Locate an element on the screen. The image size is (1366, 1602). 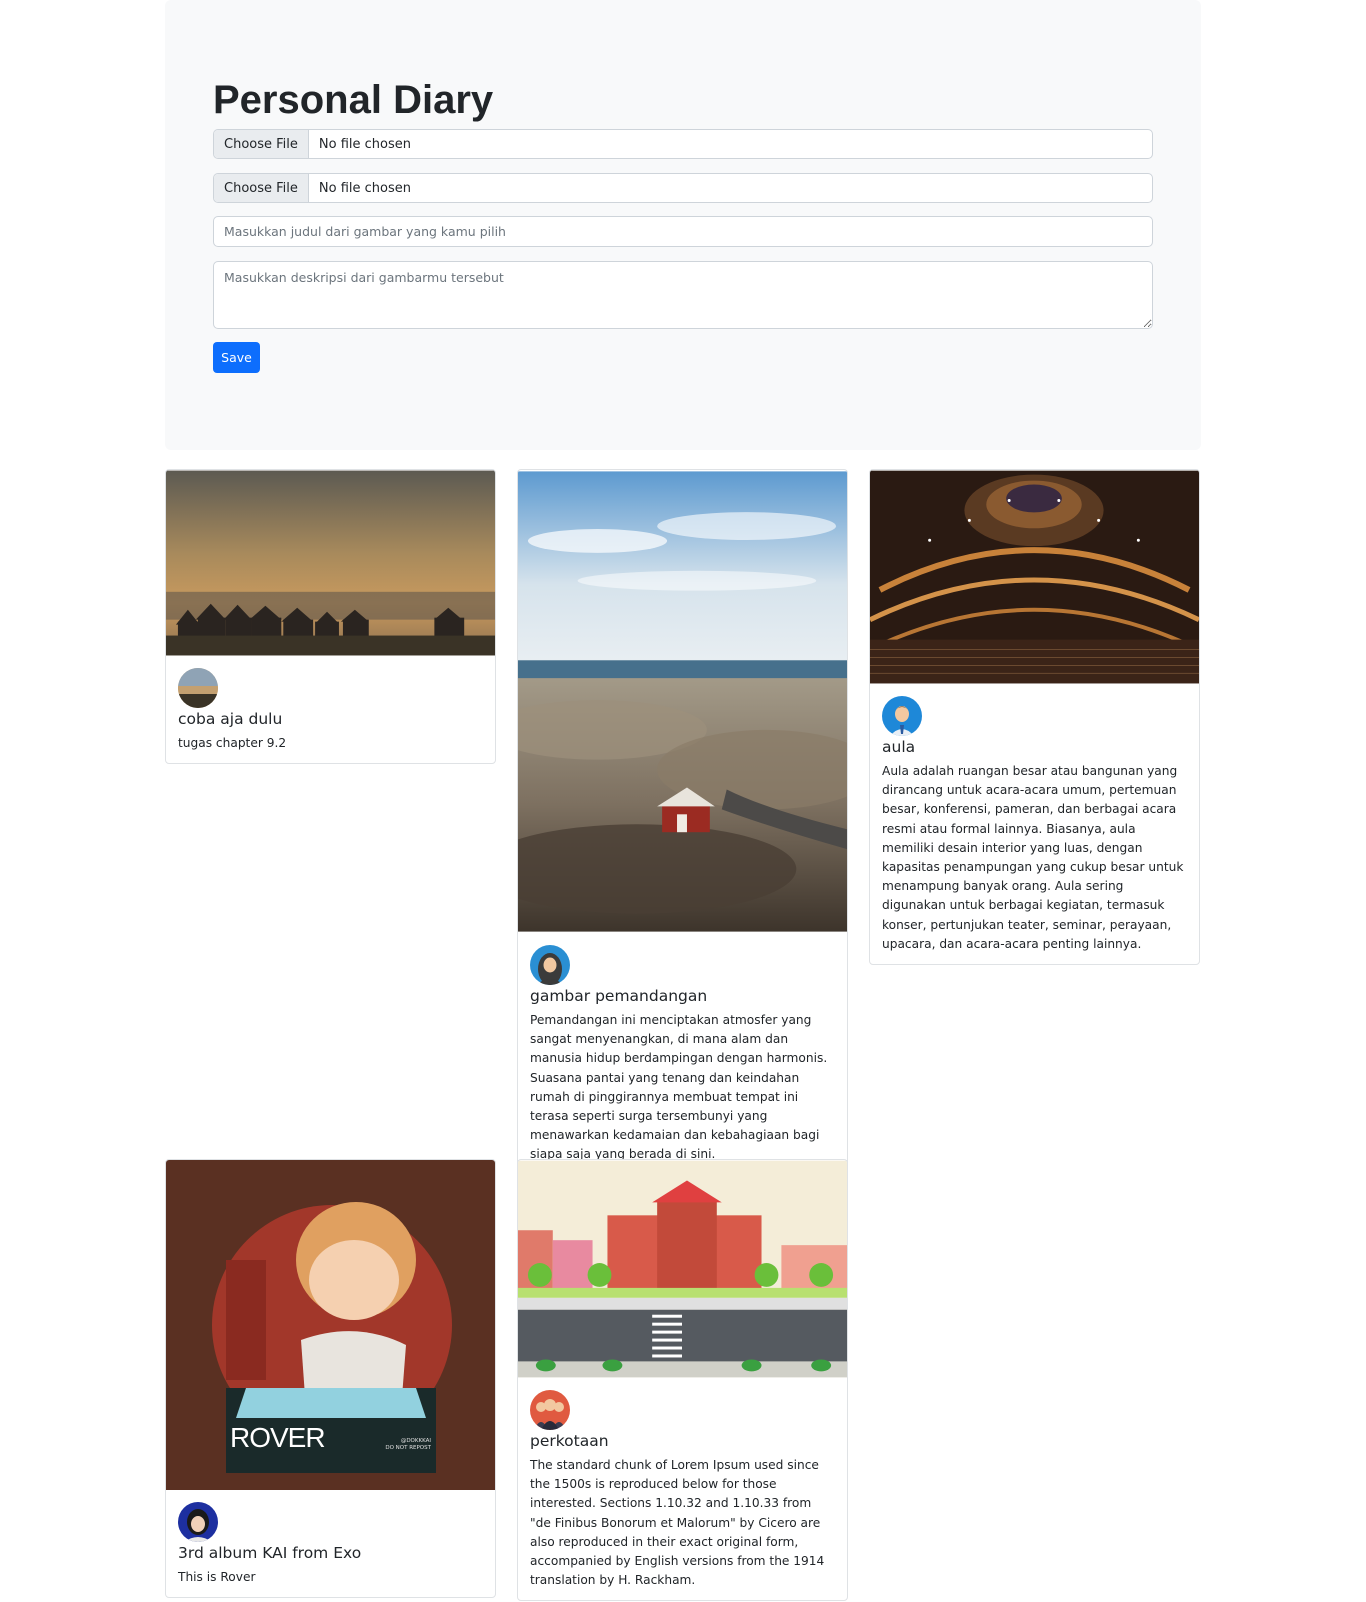
description-textarea is located at coordinates (683, 295).